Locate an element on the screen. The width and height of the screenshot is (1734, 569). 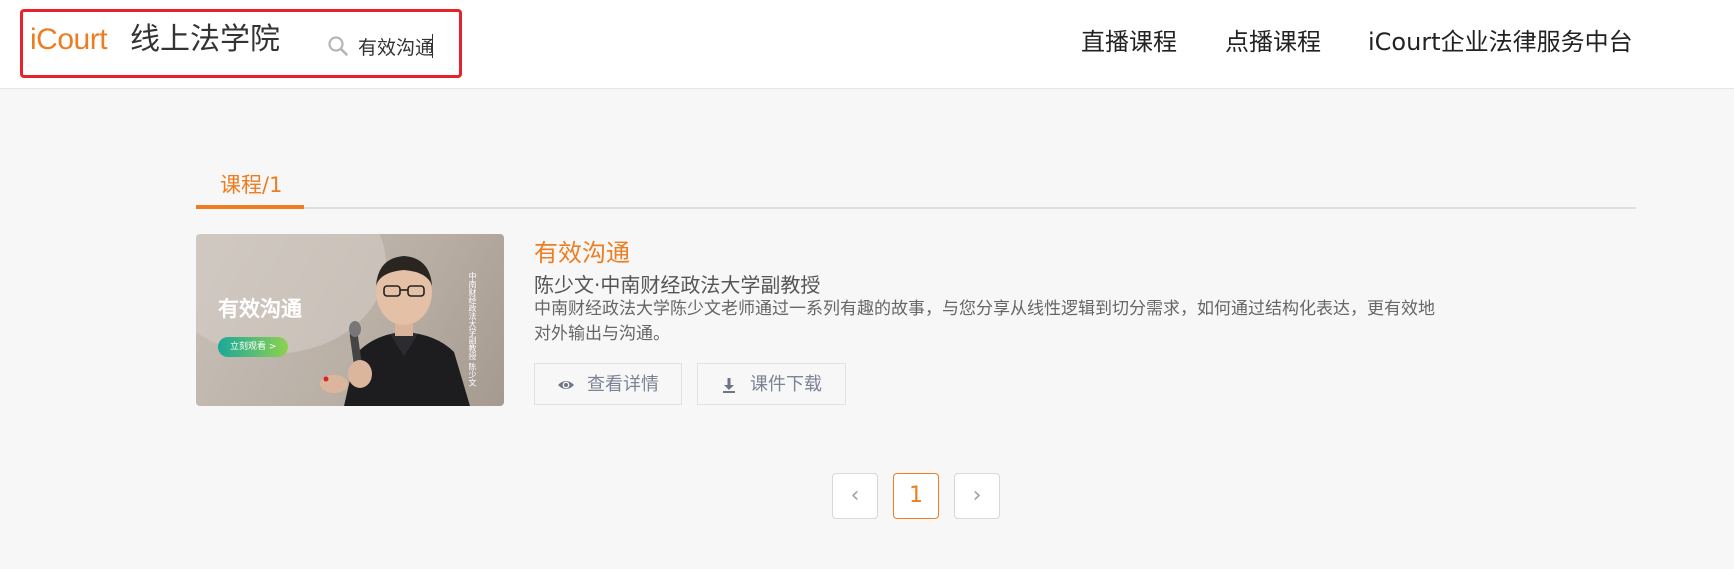
view-details-button: 查看详情 is located at coordinates (608, 384).